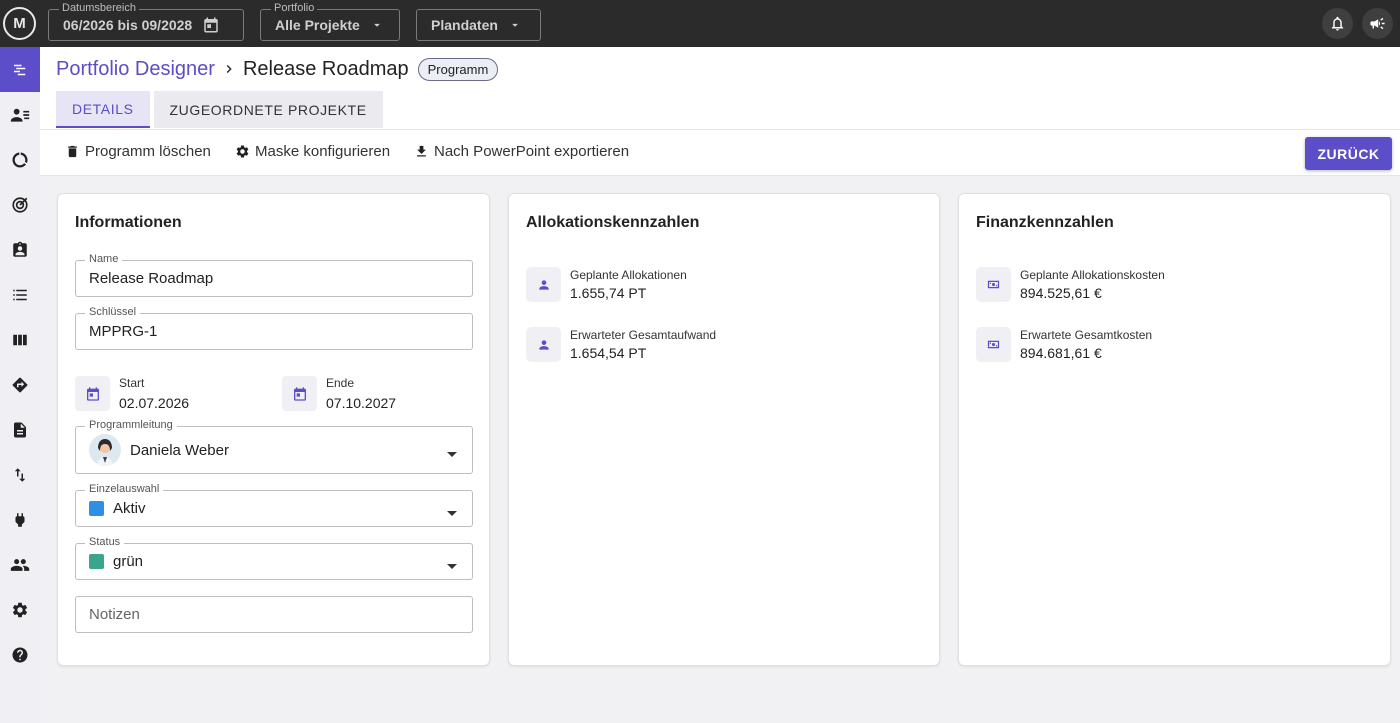 This screenshot has width=1400, height=723. I want to click on portfolio-select: Portfolio Alle Projekte, so click(330, 21).